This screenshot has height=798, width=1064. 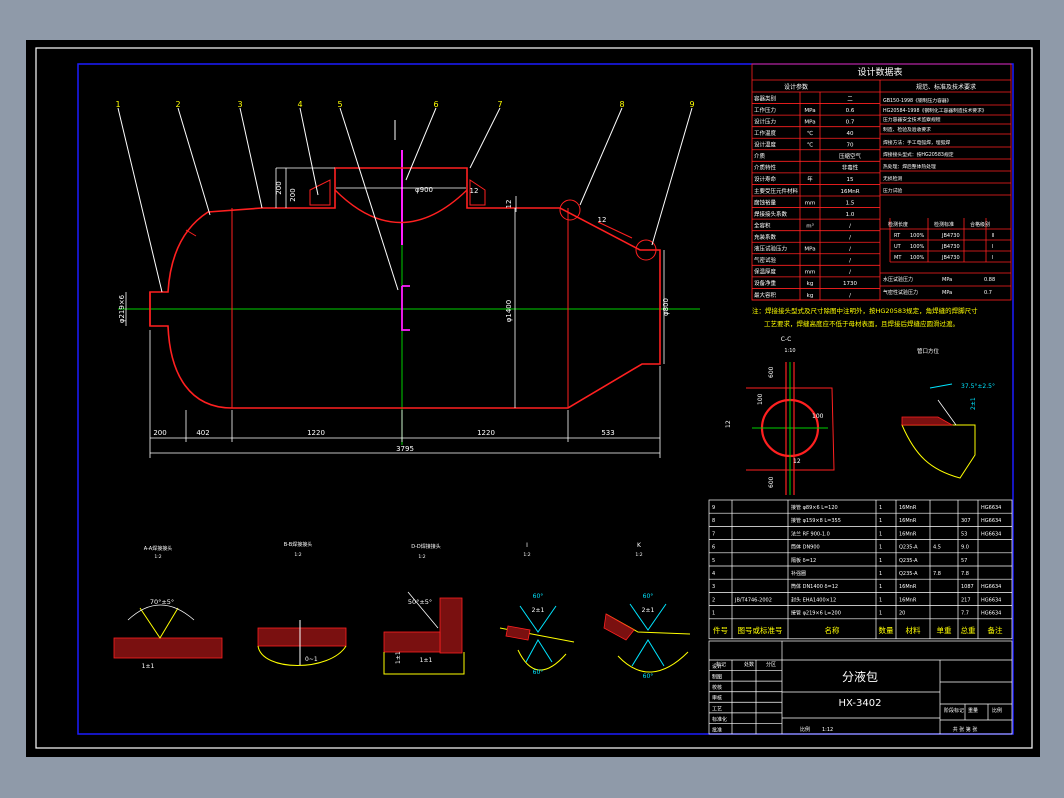 What do you see at coordinates (850, 146) in the screenshot?
I see `data-row-value: 70` at bounding box center [850, 146].